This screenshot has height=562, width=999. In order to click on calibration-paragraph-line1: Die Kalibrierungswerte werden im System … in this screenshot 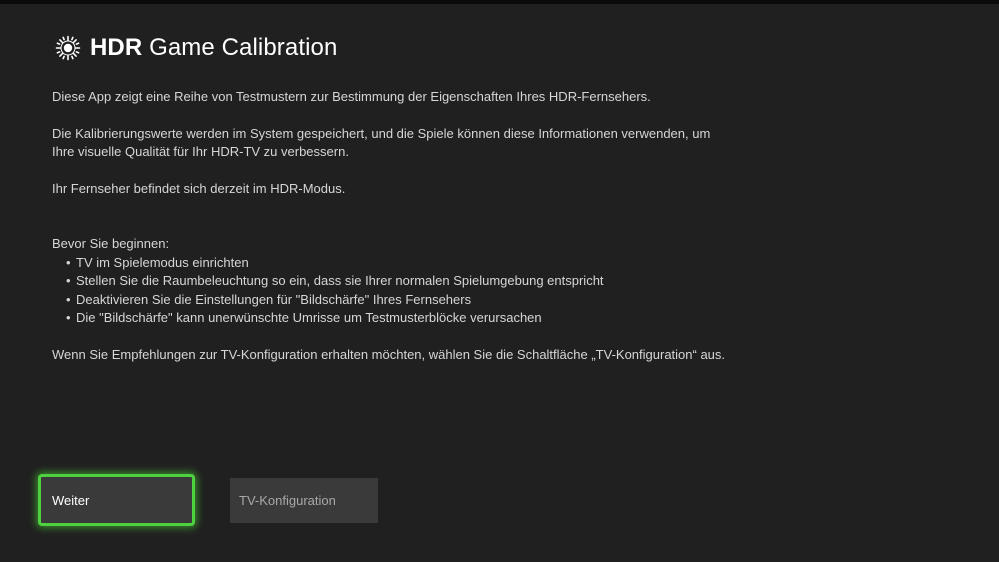, I will do `click(381, 133)`.